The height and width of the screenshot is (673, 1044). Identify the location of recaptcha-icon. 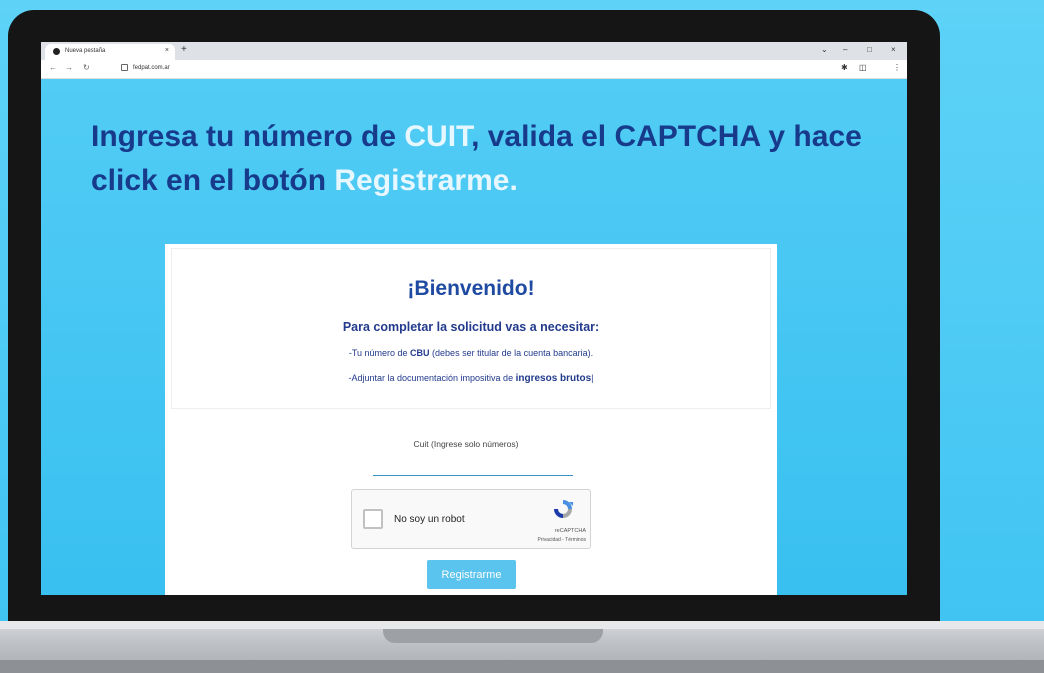
(563, 509).